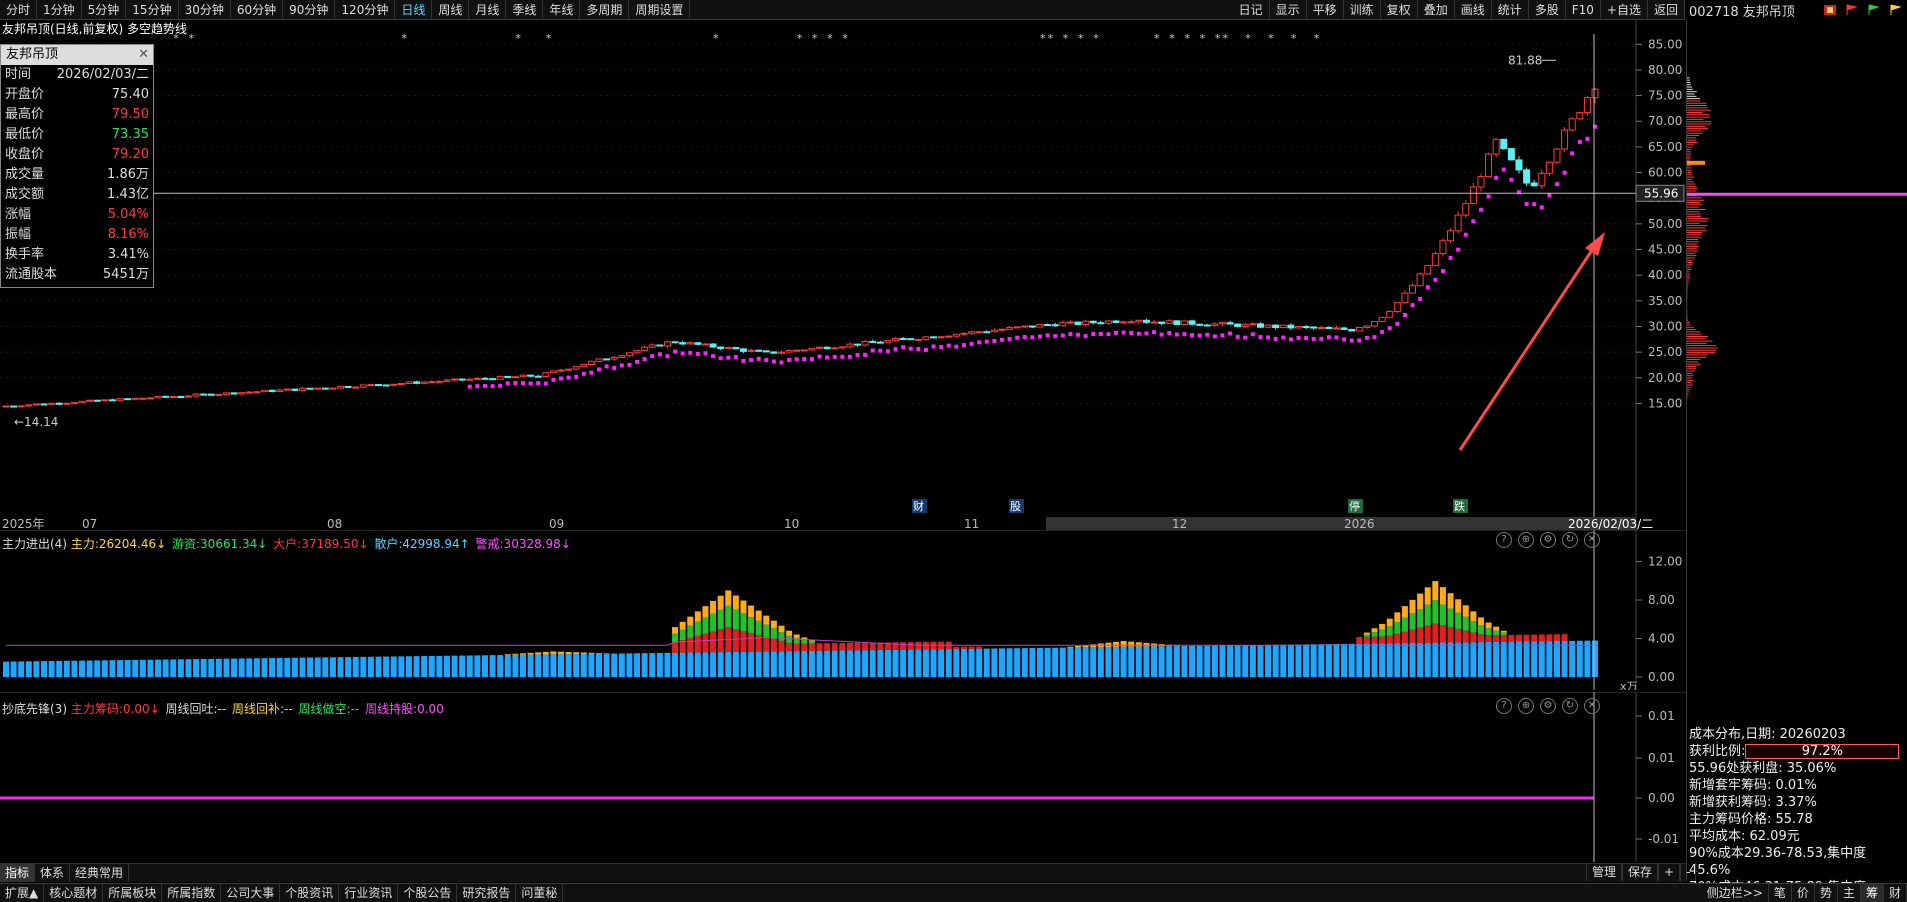 The image size is (1907, 902). Describe the element at coordinates (488, 10) in the screenshot. I see `period-tab: 月线` at that location.